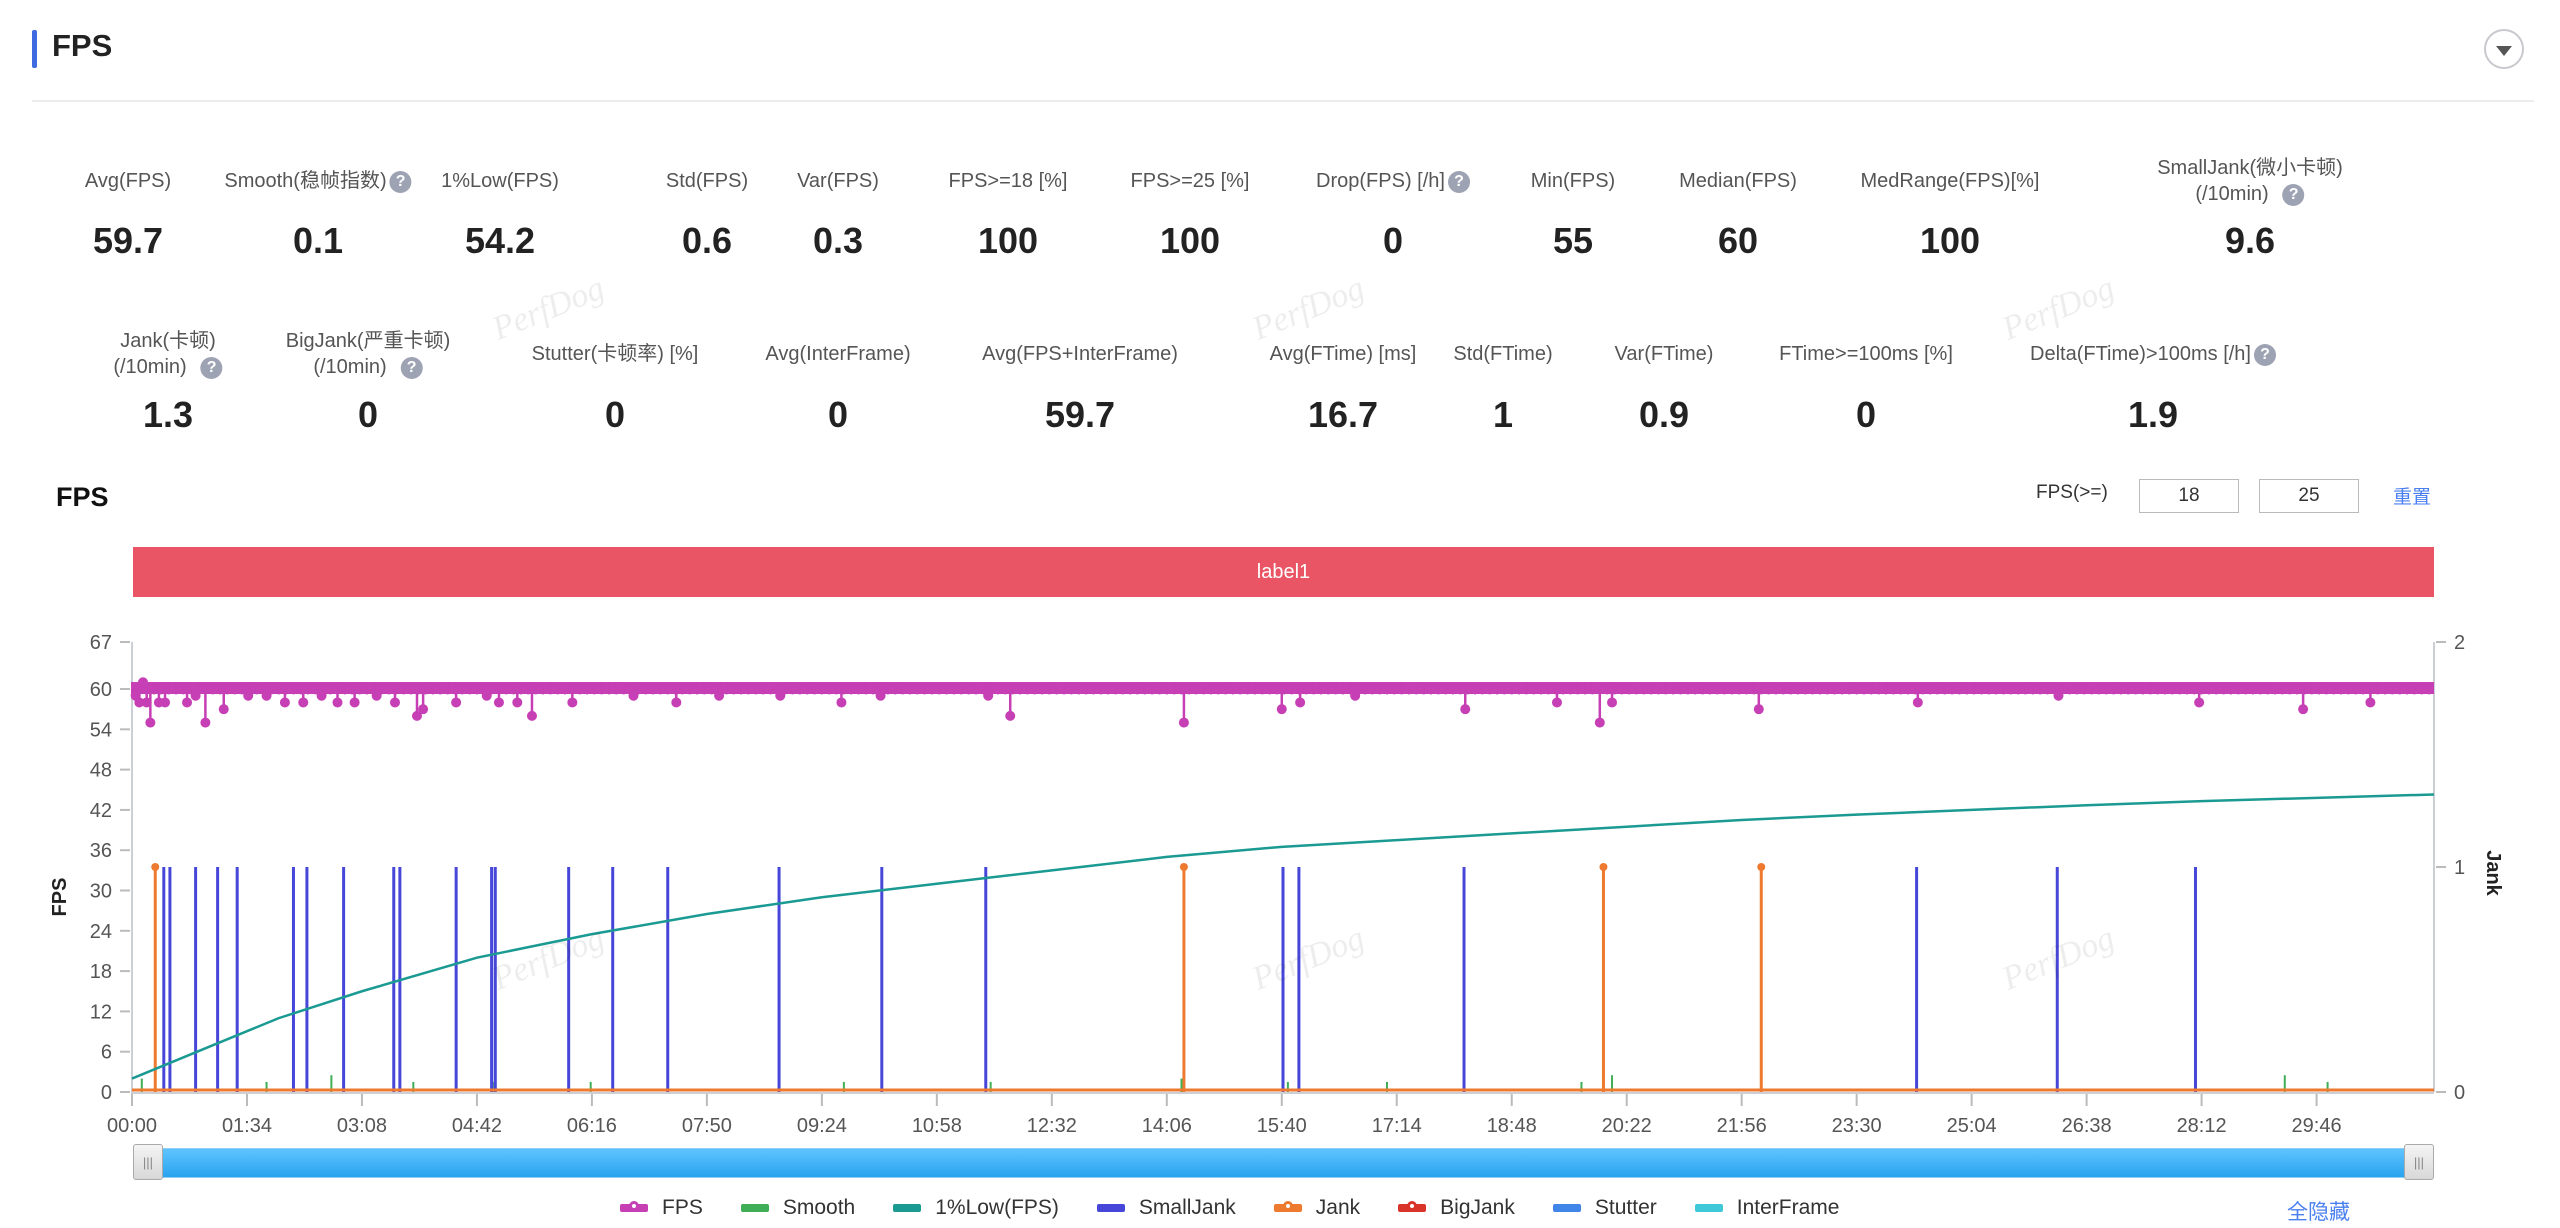 This screenshot has height=1228, width=2560. I want to click on y-tick-label: 18, so click(101, 972).